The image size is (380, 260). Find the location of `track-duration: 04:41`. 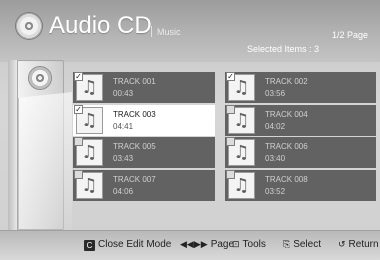

track-duration: 04:41 is located at coordinates (123, 126).